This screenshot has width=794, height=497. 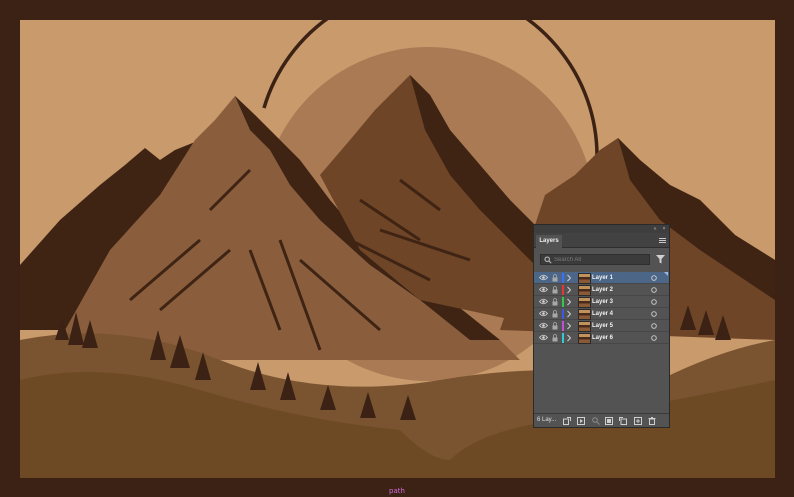 What do you see at coordinates (638, 421) in the screenshot?
I see `new-layer-icon` at bounding box center [638, 421].